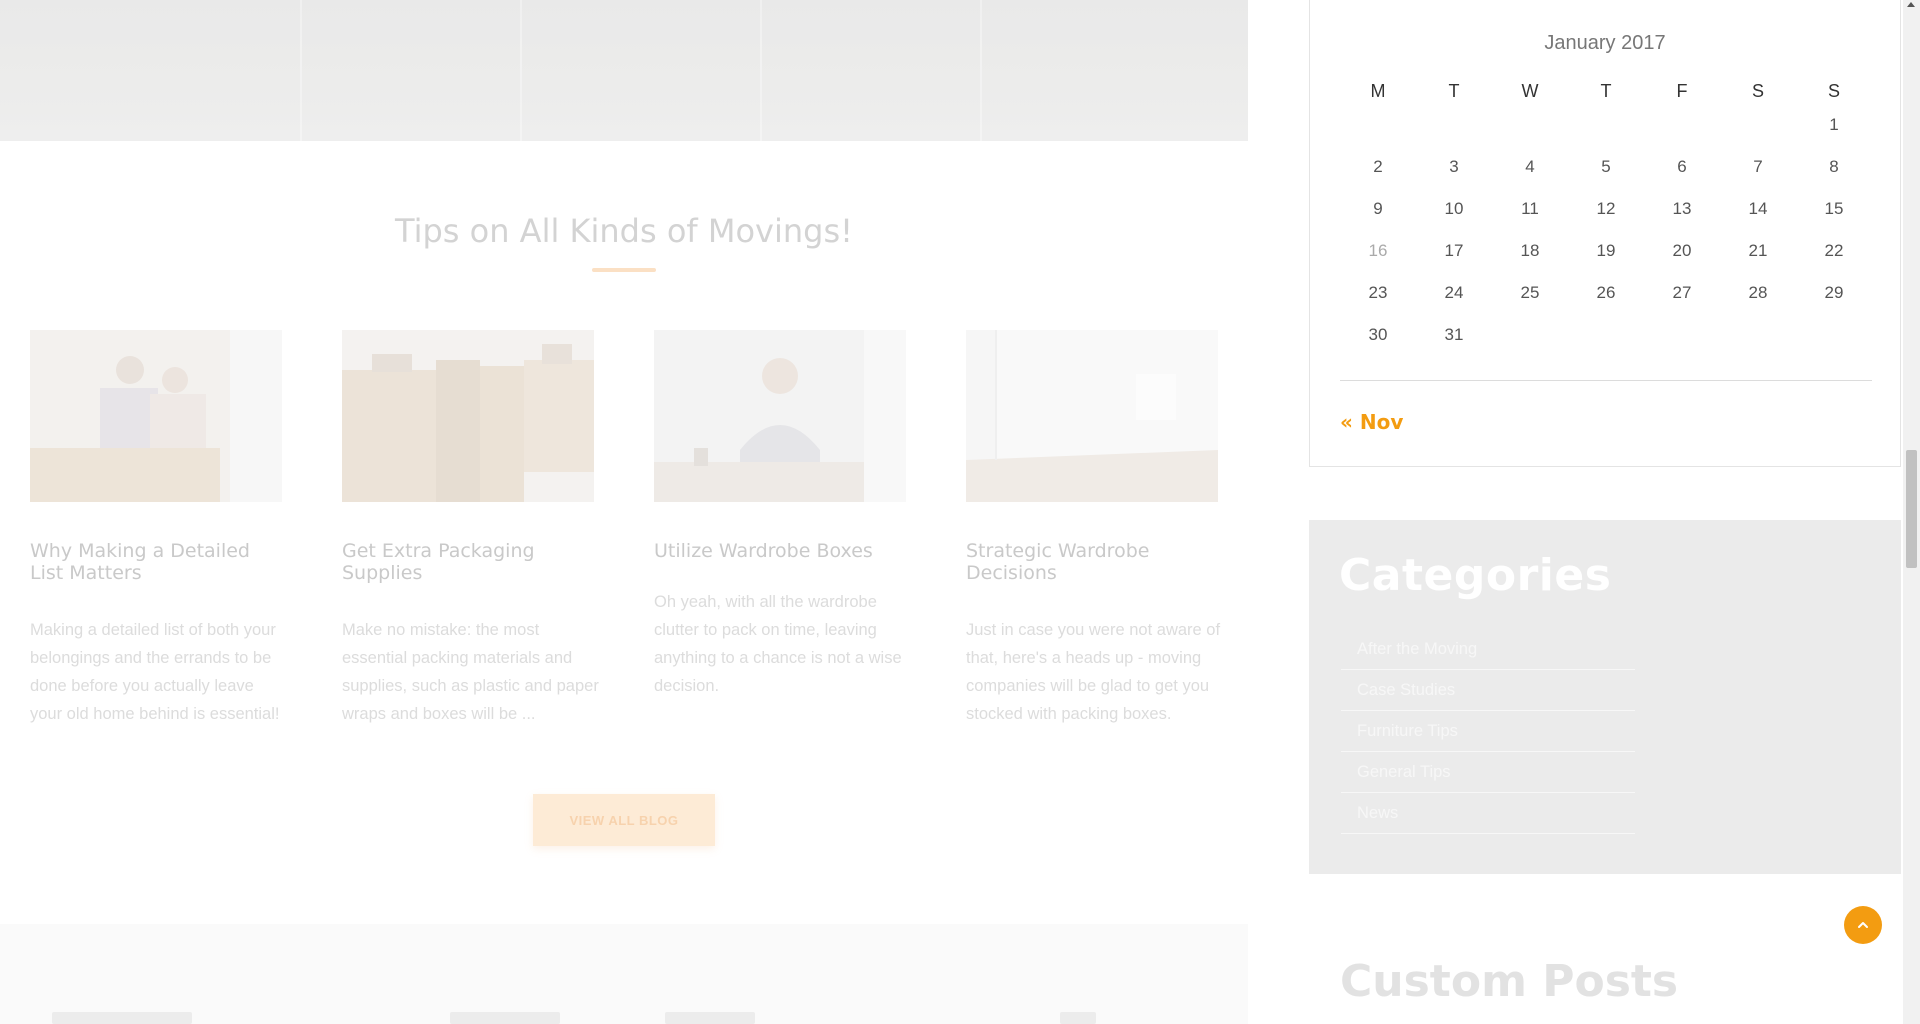  Describe the element at coordinates (1406, 690) in the screenshot. I see `category-link: Case Studies` at that location.